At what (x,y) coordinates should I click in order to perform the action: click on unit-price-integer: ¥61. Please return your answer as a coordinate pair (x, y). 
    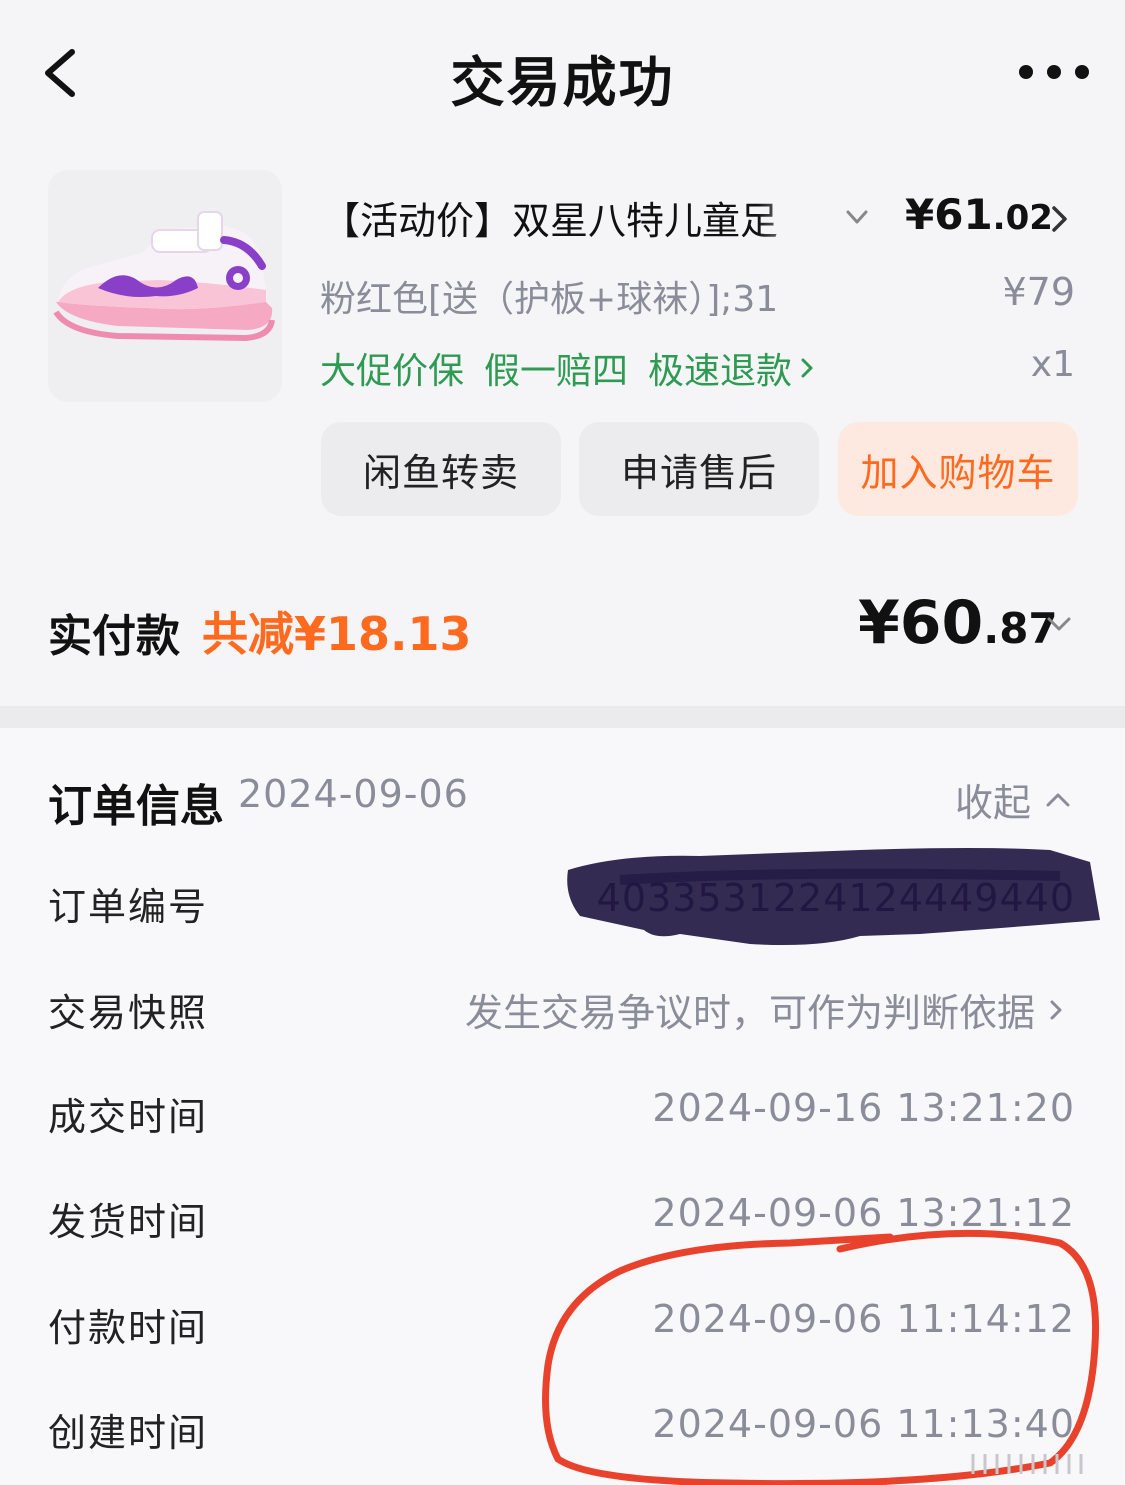
    Looking at the image, I should click on (949, 214).